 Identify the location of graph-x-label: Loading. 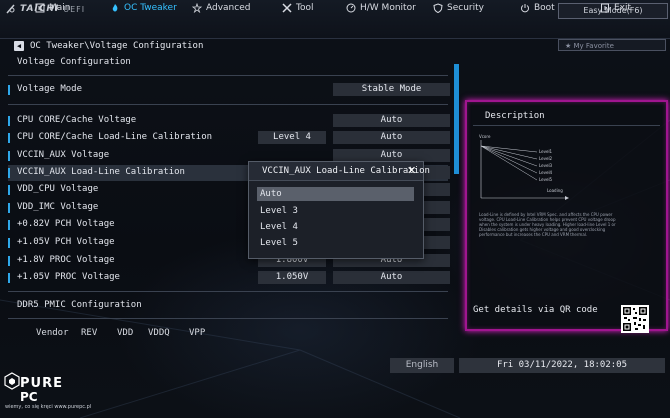
(555, 190).